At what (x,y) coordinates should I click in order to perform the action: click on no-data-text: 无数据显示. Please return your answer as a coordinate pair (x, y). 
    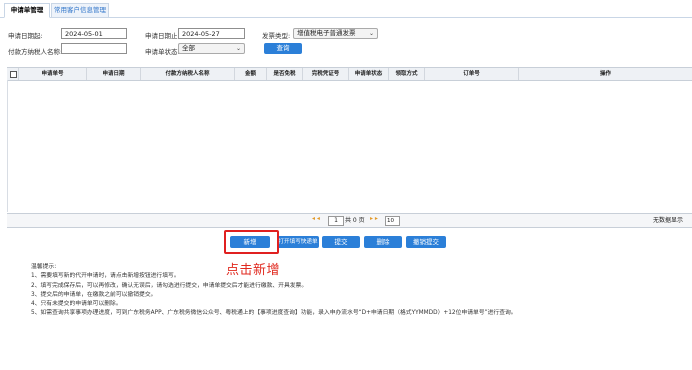
    Looking at the image, I should click on (668, 220).